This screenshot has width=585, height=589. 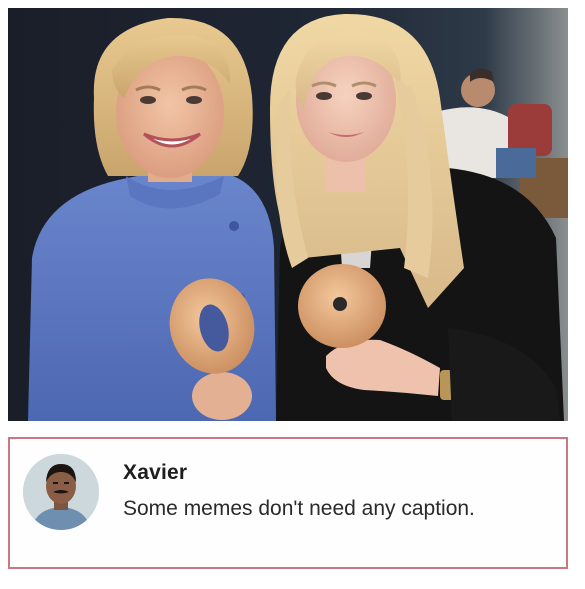 I want to click on user-avatar-icon, so click(x=61, y=492).